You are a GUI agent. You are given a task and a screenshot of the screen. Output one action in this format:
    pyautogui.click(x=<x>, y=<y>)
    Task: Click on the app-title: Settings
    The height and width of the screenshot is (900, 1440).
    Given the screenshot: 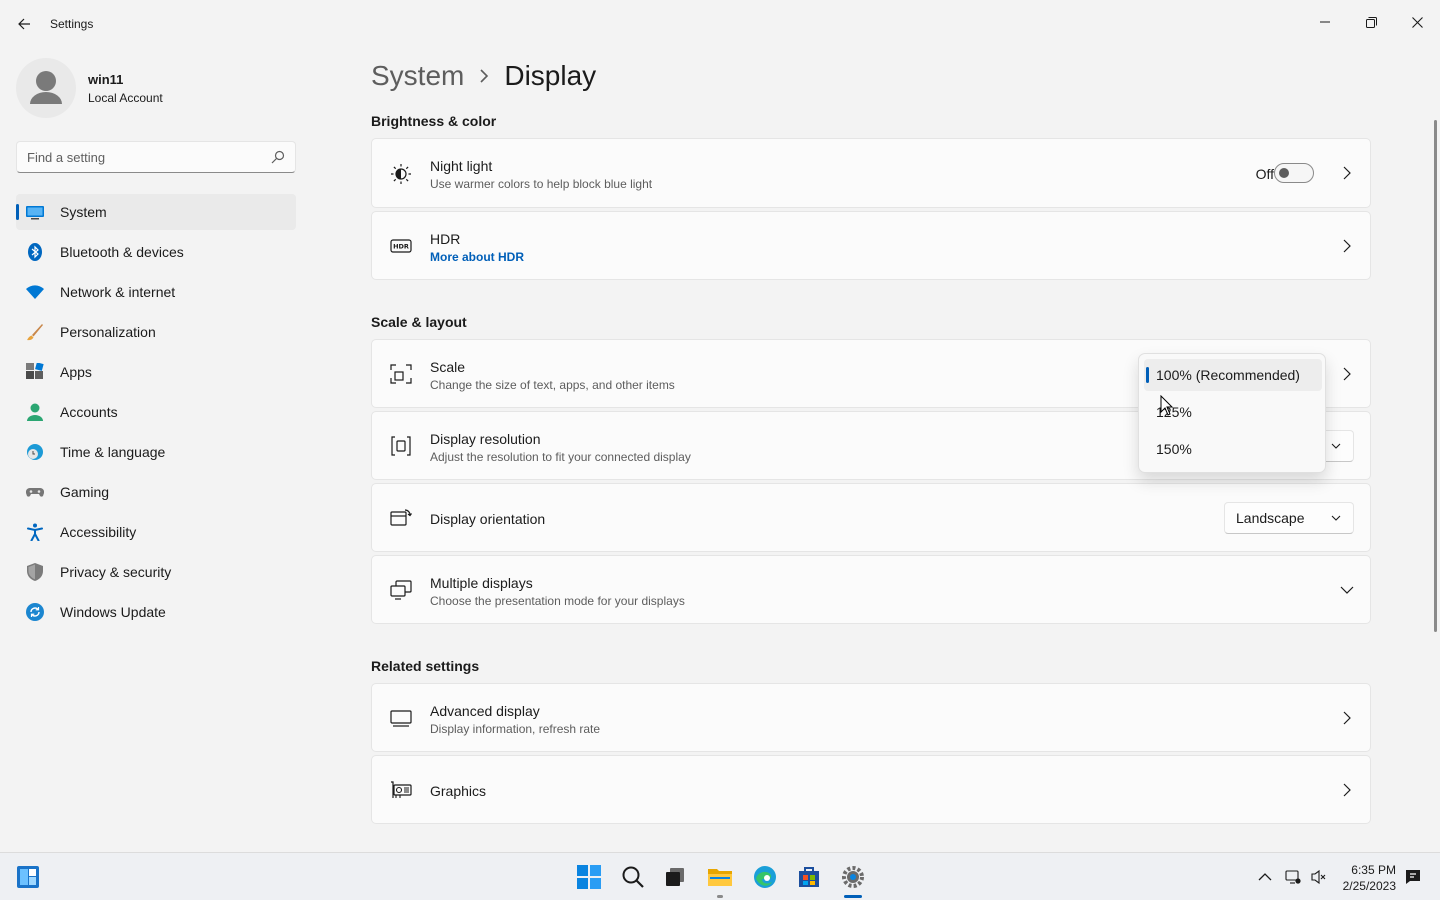 What is the action you would take?
    pyautogui.click(x=72, y=24)
    